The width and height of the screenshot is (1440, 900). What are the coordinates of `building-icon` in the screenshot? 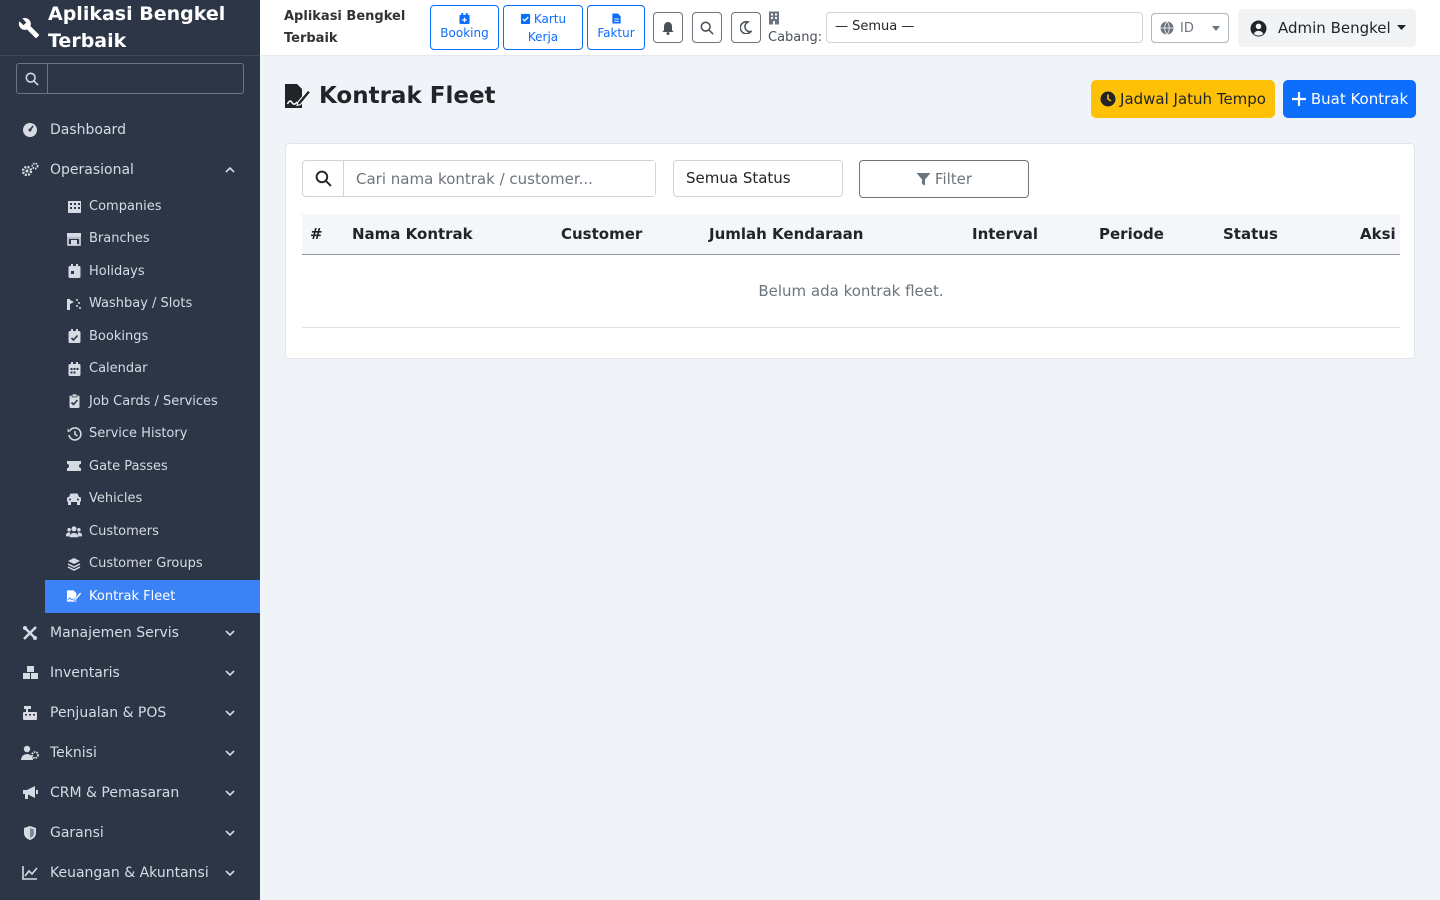 It's located at (774, 18).